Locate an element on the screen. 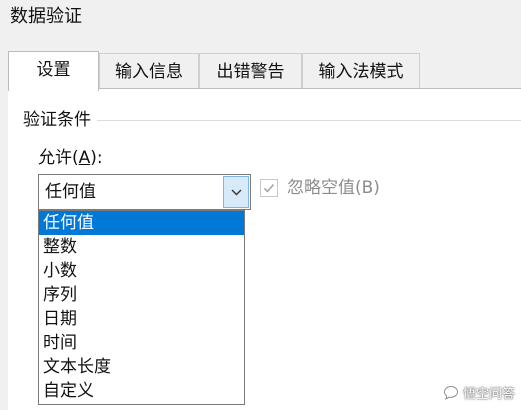 This screenshot has height=410, width=521. tab-error-alert: 出错警告 is located at coordinates (250, 71).